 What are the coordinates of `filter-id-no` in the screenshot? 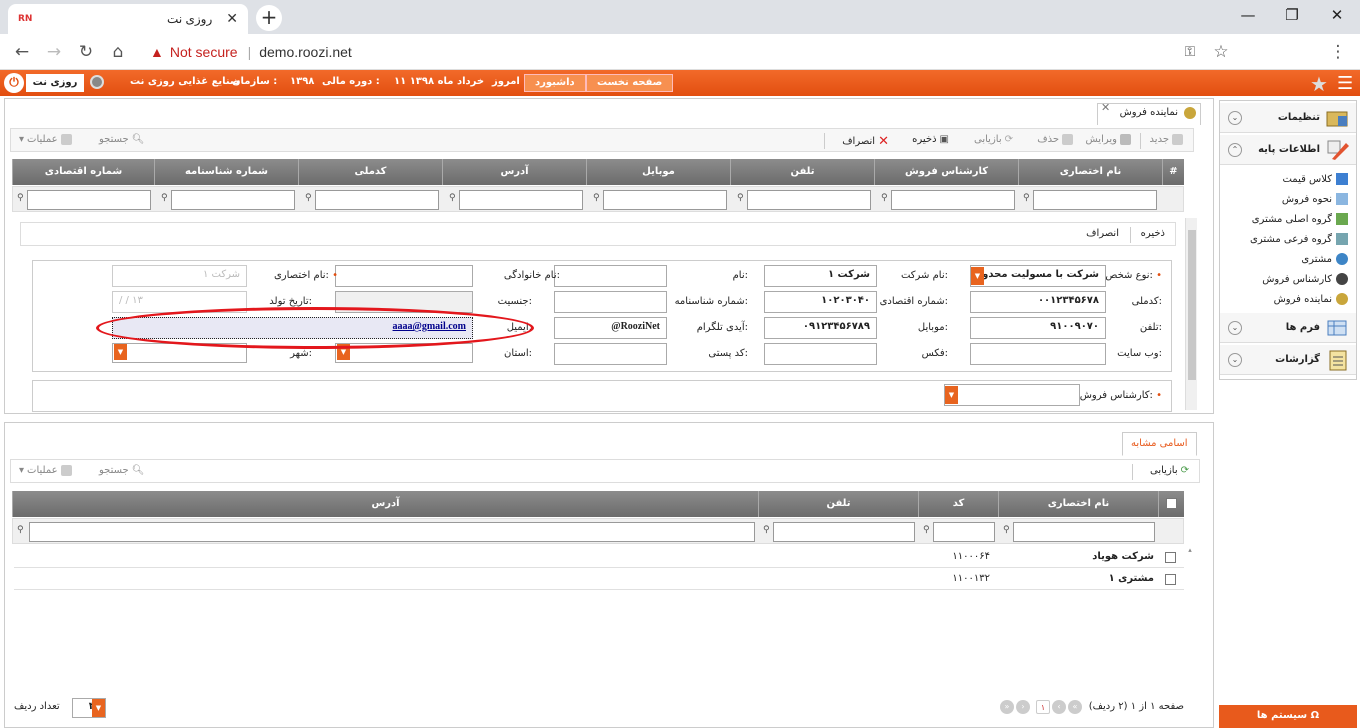 It's located at (233, 200).